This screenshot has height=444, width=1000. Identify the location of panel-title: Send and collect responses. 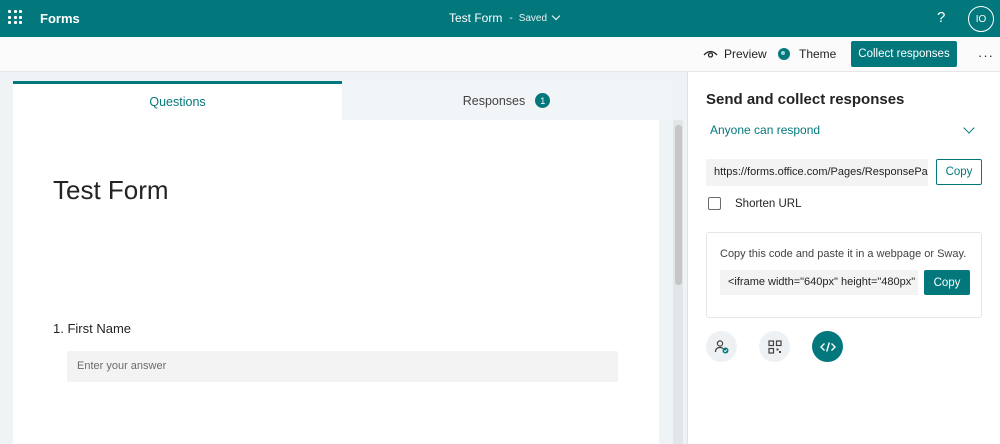
(805, 99).